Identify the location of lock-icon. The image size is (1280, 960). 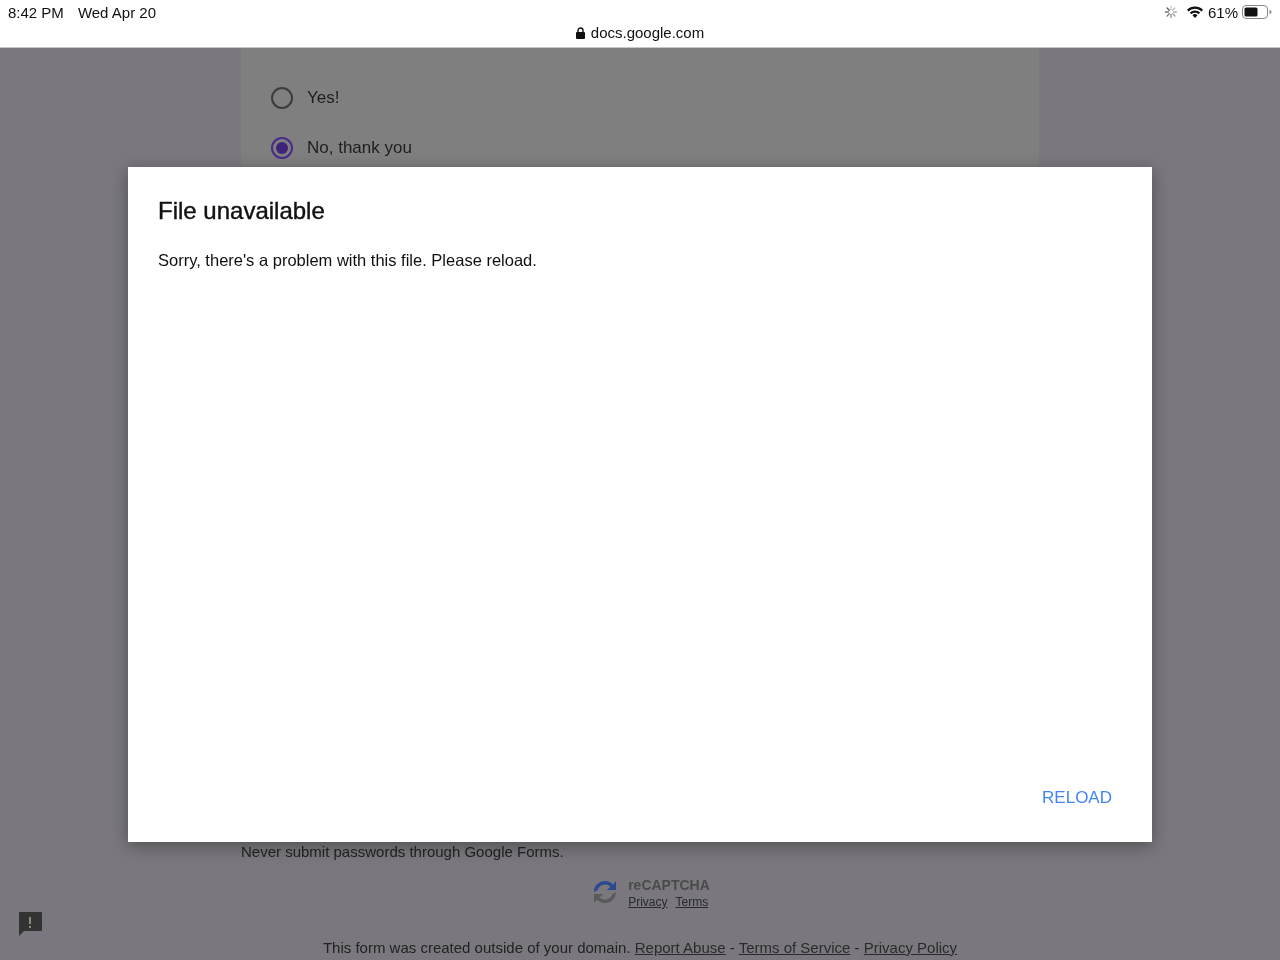
(580, 32).